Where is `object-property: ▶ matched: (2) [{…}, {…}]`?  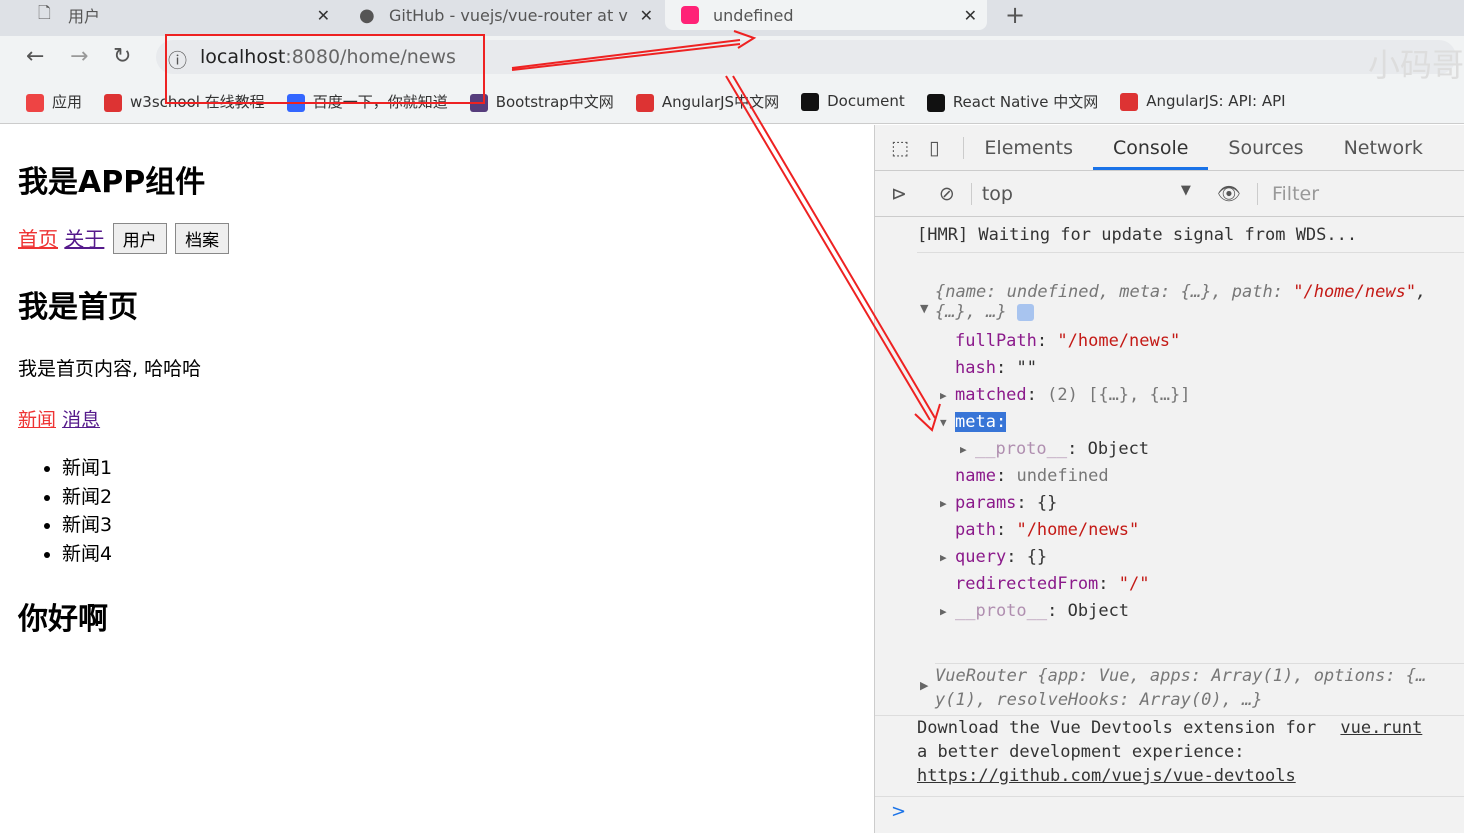 object-property: ▶ matched: (2) [{…}, {…}] is located at coordinates (1202, 395).